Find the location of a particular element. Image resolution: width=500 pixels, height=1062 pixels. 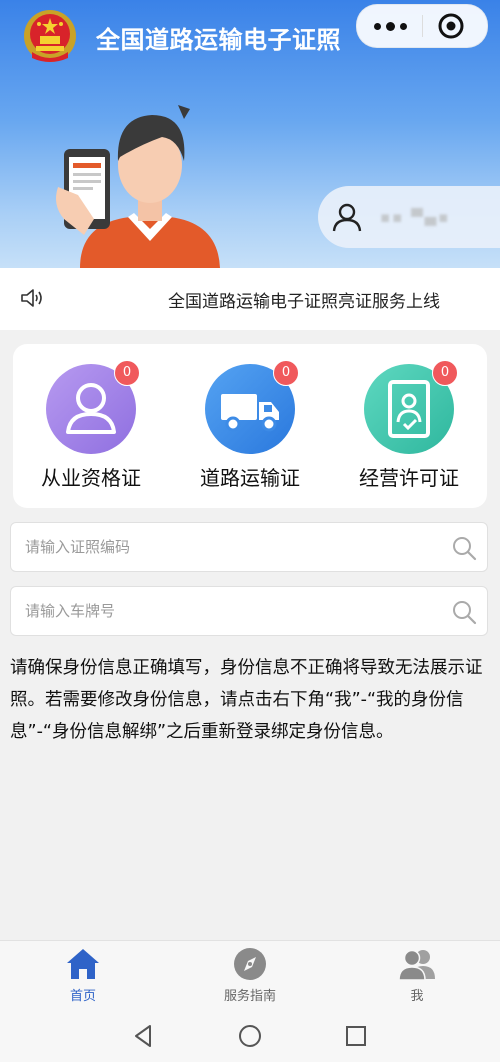

cert-label: 道路运输证 is located at coordinates (250, 478).